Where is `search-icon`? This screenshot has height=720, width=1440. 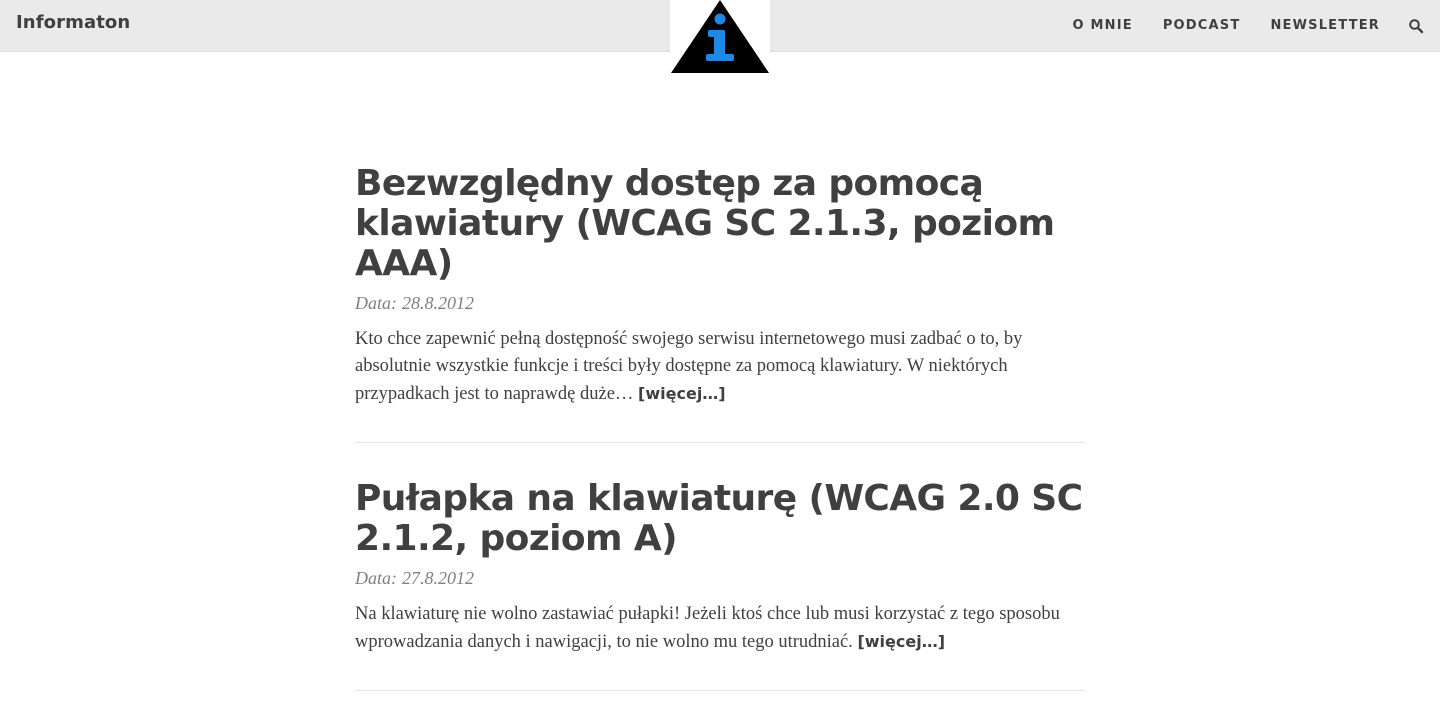
search-icon is located at coordinates (1416, 26).